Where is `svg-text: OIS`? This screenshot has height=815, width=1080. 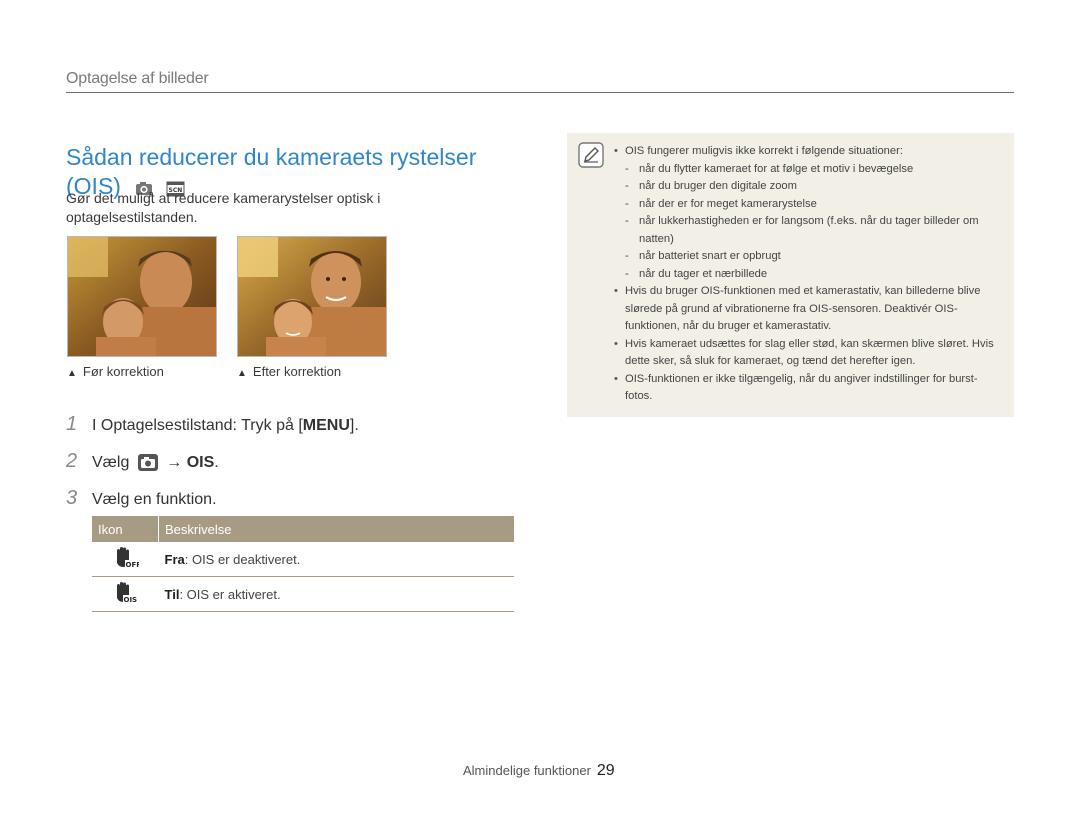
svg-text: OIS is located at coordinates (130, 600).